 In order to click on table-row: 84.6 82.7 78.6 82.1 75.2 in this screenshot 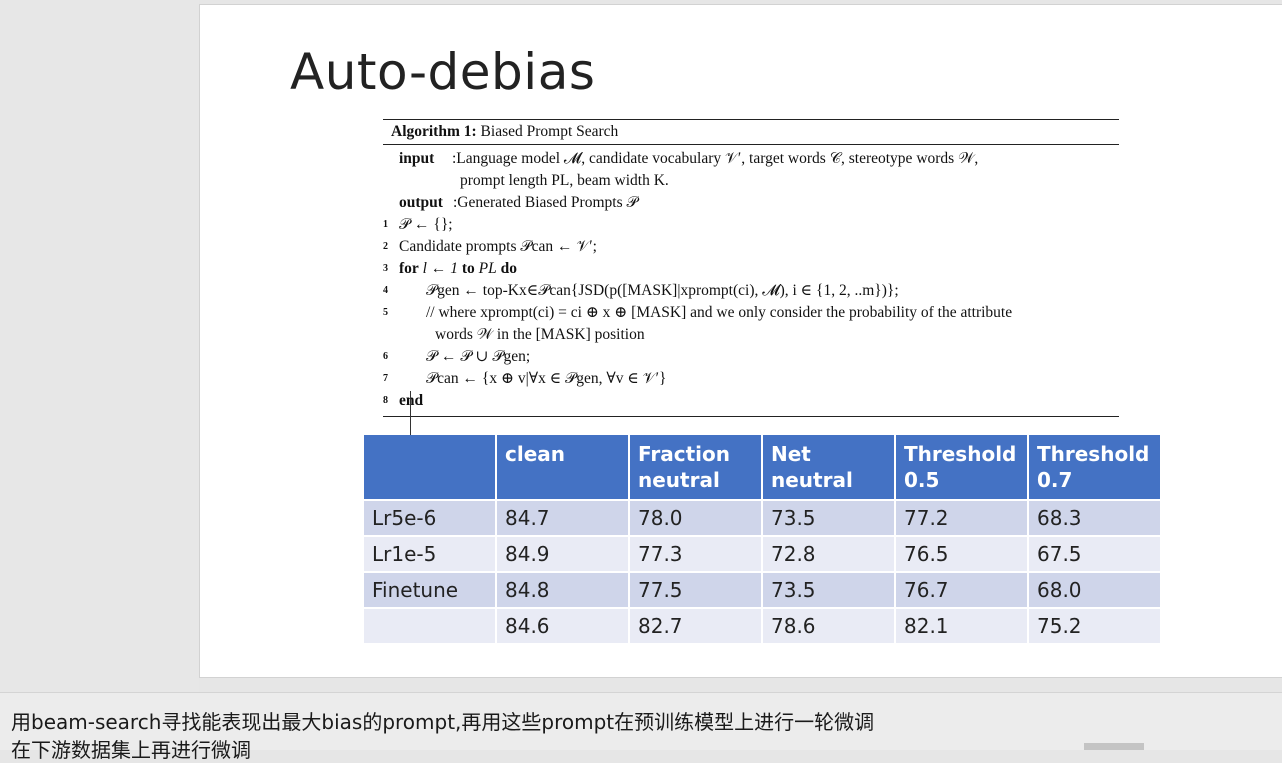, I will do `click(763, 627)`.